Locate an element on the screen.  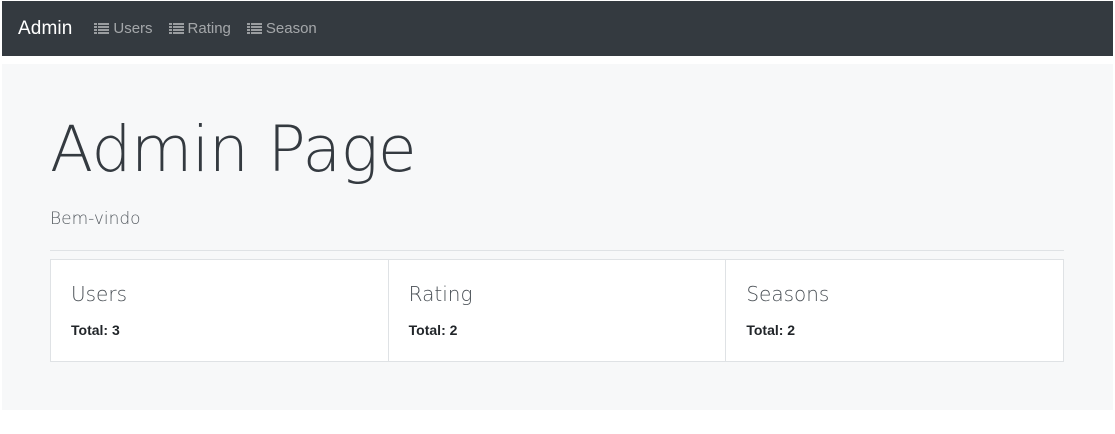
card-title: Seasons is located at coordinates (788, 294).